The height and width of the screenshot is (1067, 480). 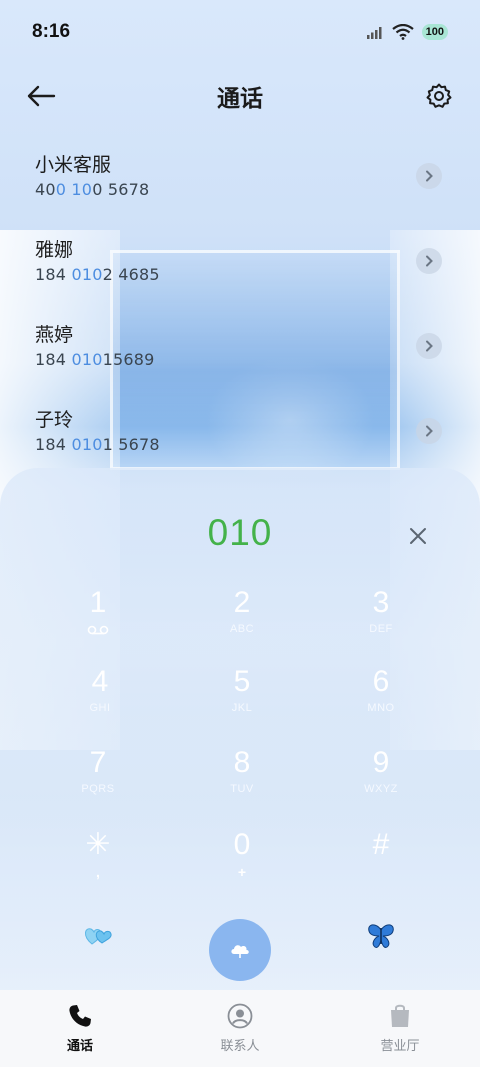 What do you see at coordinates (97, 444) in the screenshot?
I see `contact-number: 184 0101 5678` at bounding box center [97, 444].